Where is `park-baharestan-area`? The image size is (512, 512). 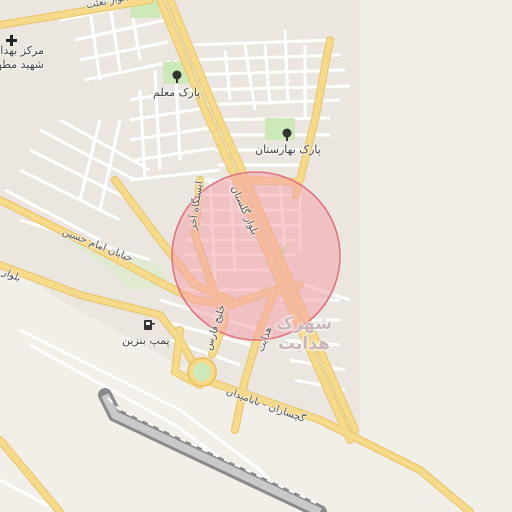
park-baharestan-area is located at coordinates (280, 129).